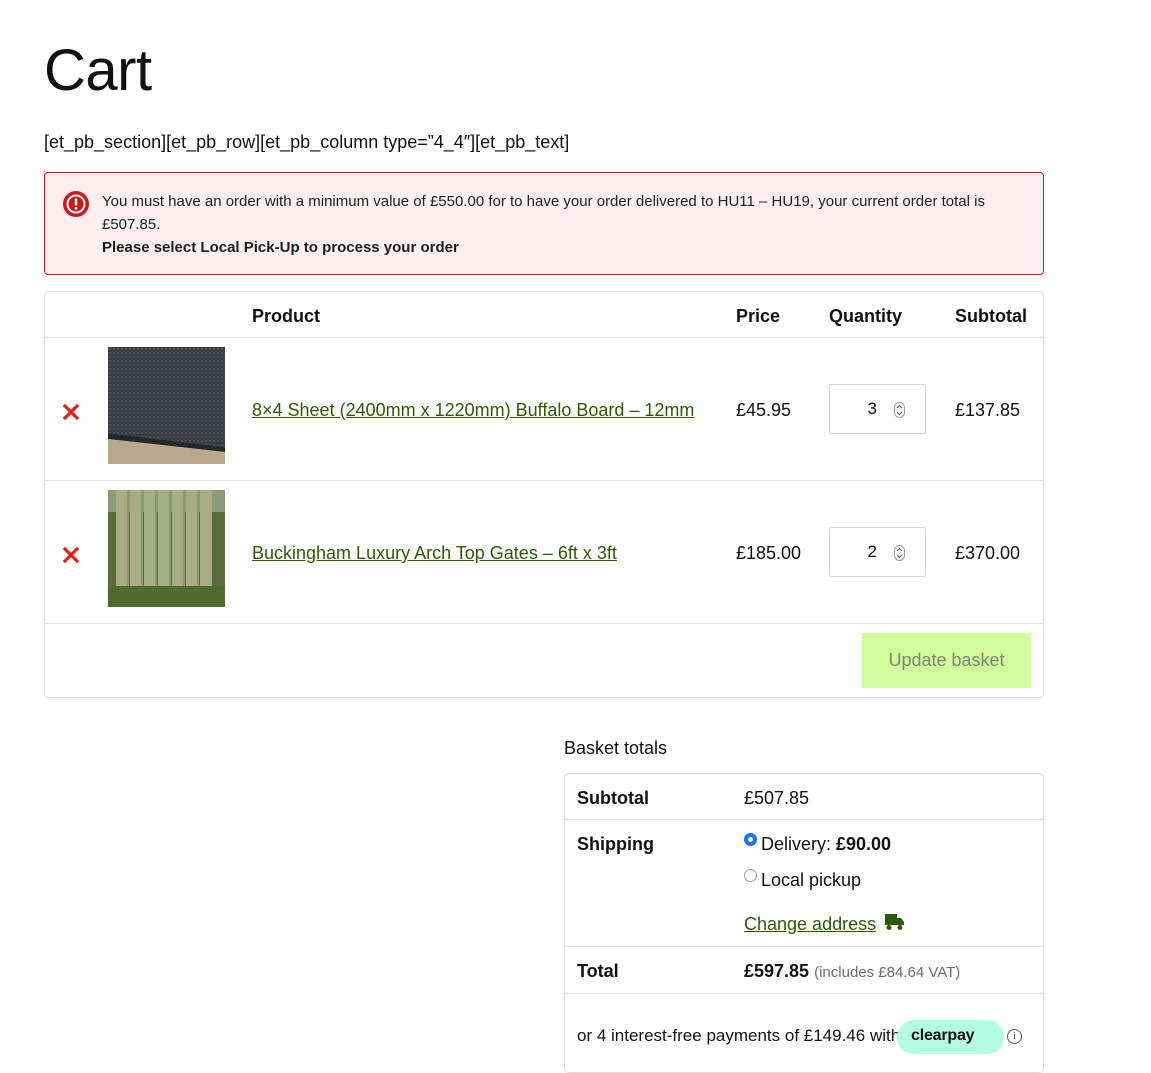  I want to click on product-image-arch-top-gates, so click(166, 548).